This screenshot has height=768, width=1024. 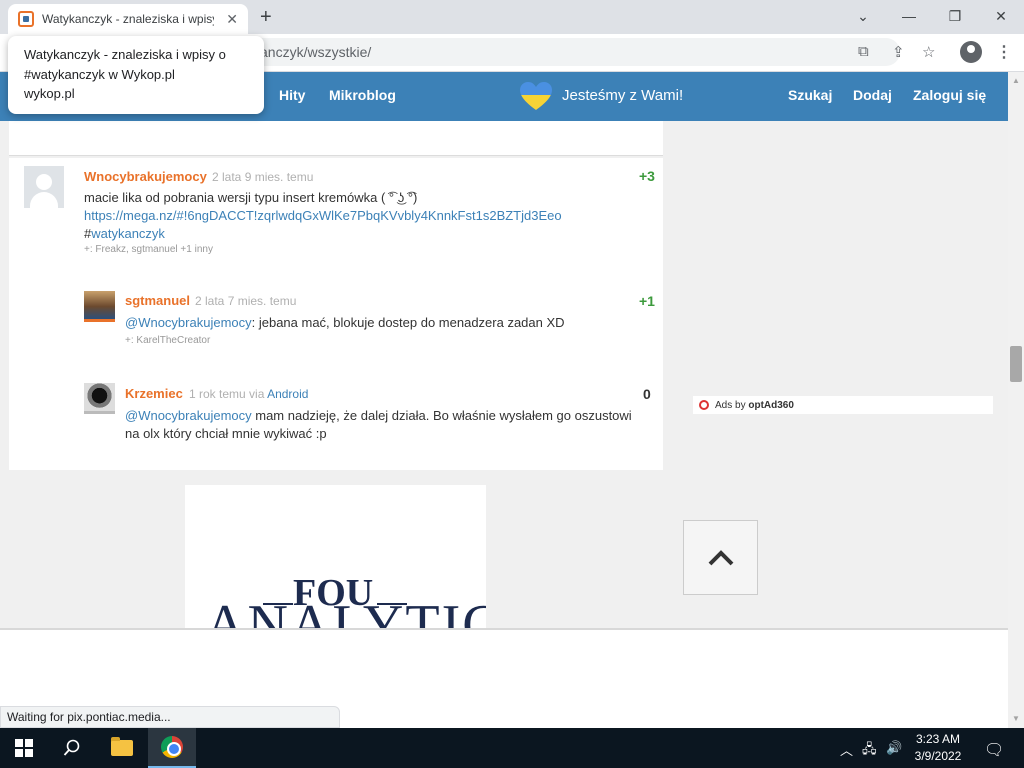 I want to click on chevron-up-icon, so click(x=720, y=557).